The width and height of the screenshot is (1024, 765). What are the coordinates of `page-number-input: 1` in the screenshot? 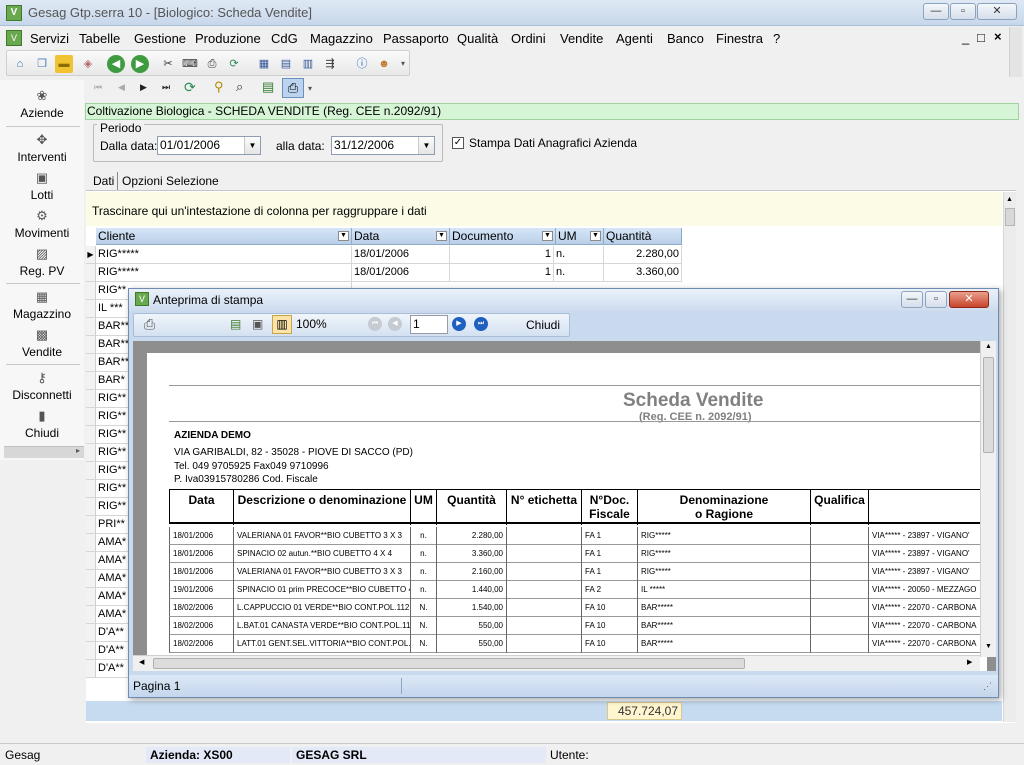 It's located at (429, 324).